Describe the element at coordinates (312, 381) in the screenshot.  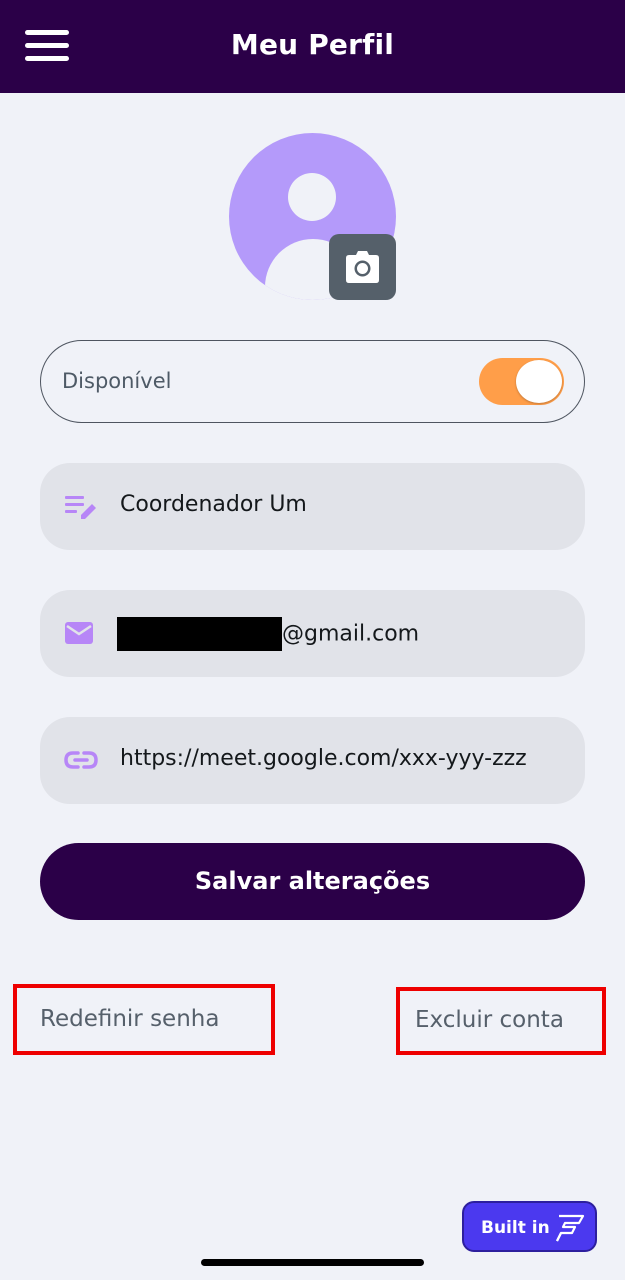
I see `availability-row: Disponível` at that location.